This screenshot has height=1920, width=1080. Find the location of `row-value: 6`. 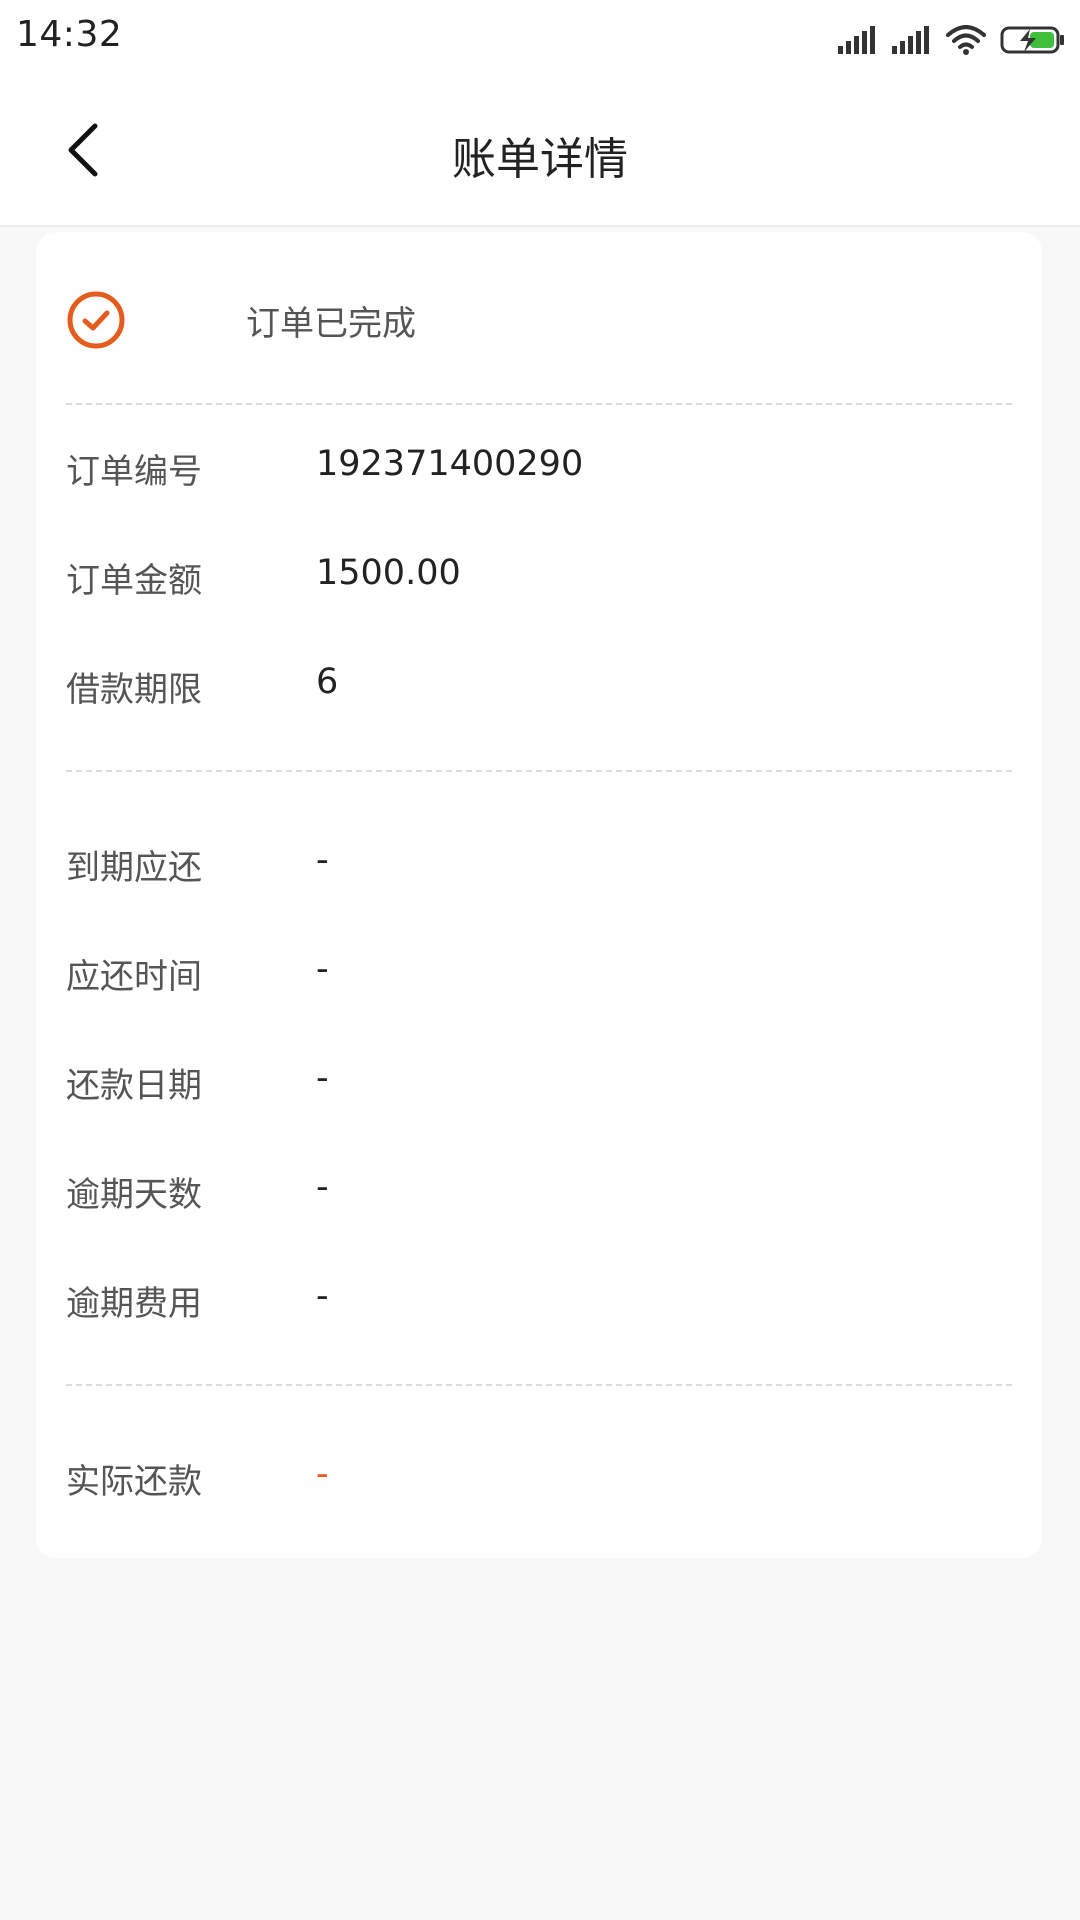

row-value: 6 is located at coordinates (327, 682).